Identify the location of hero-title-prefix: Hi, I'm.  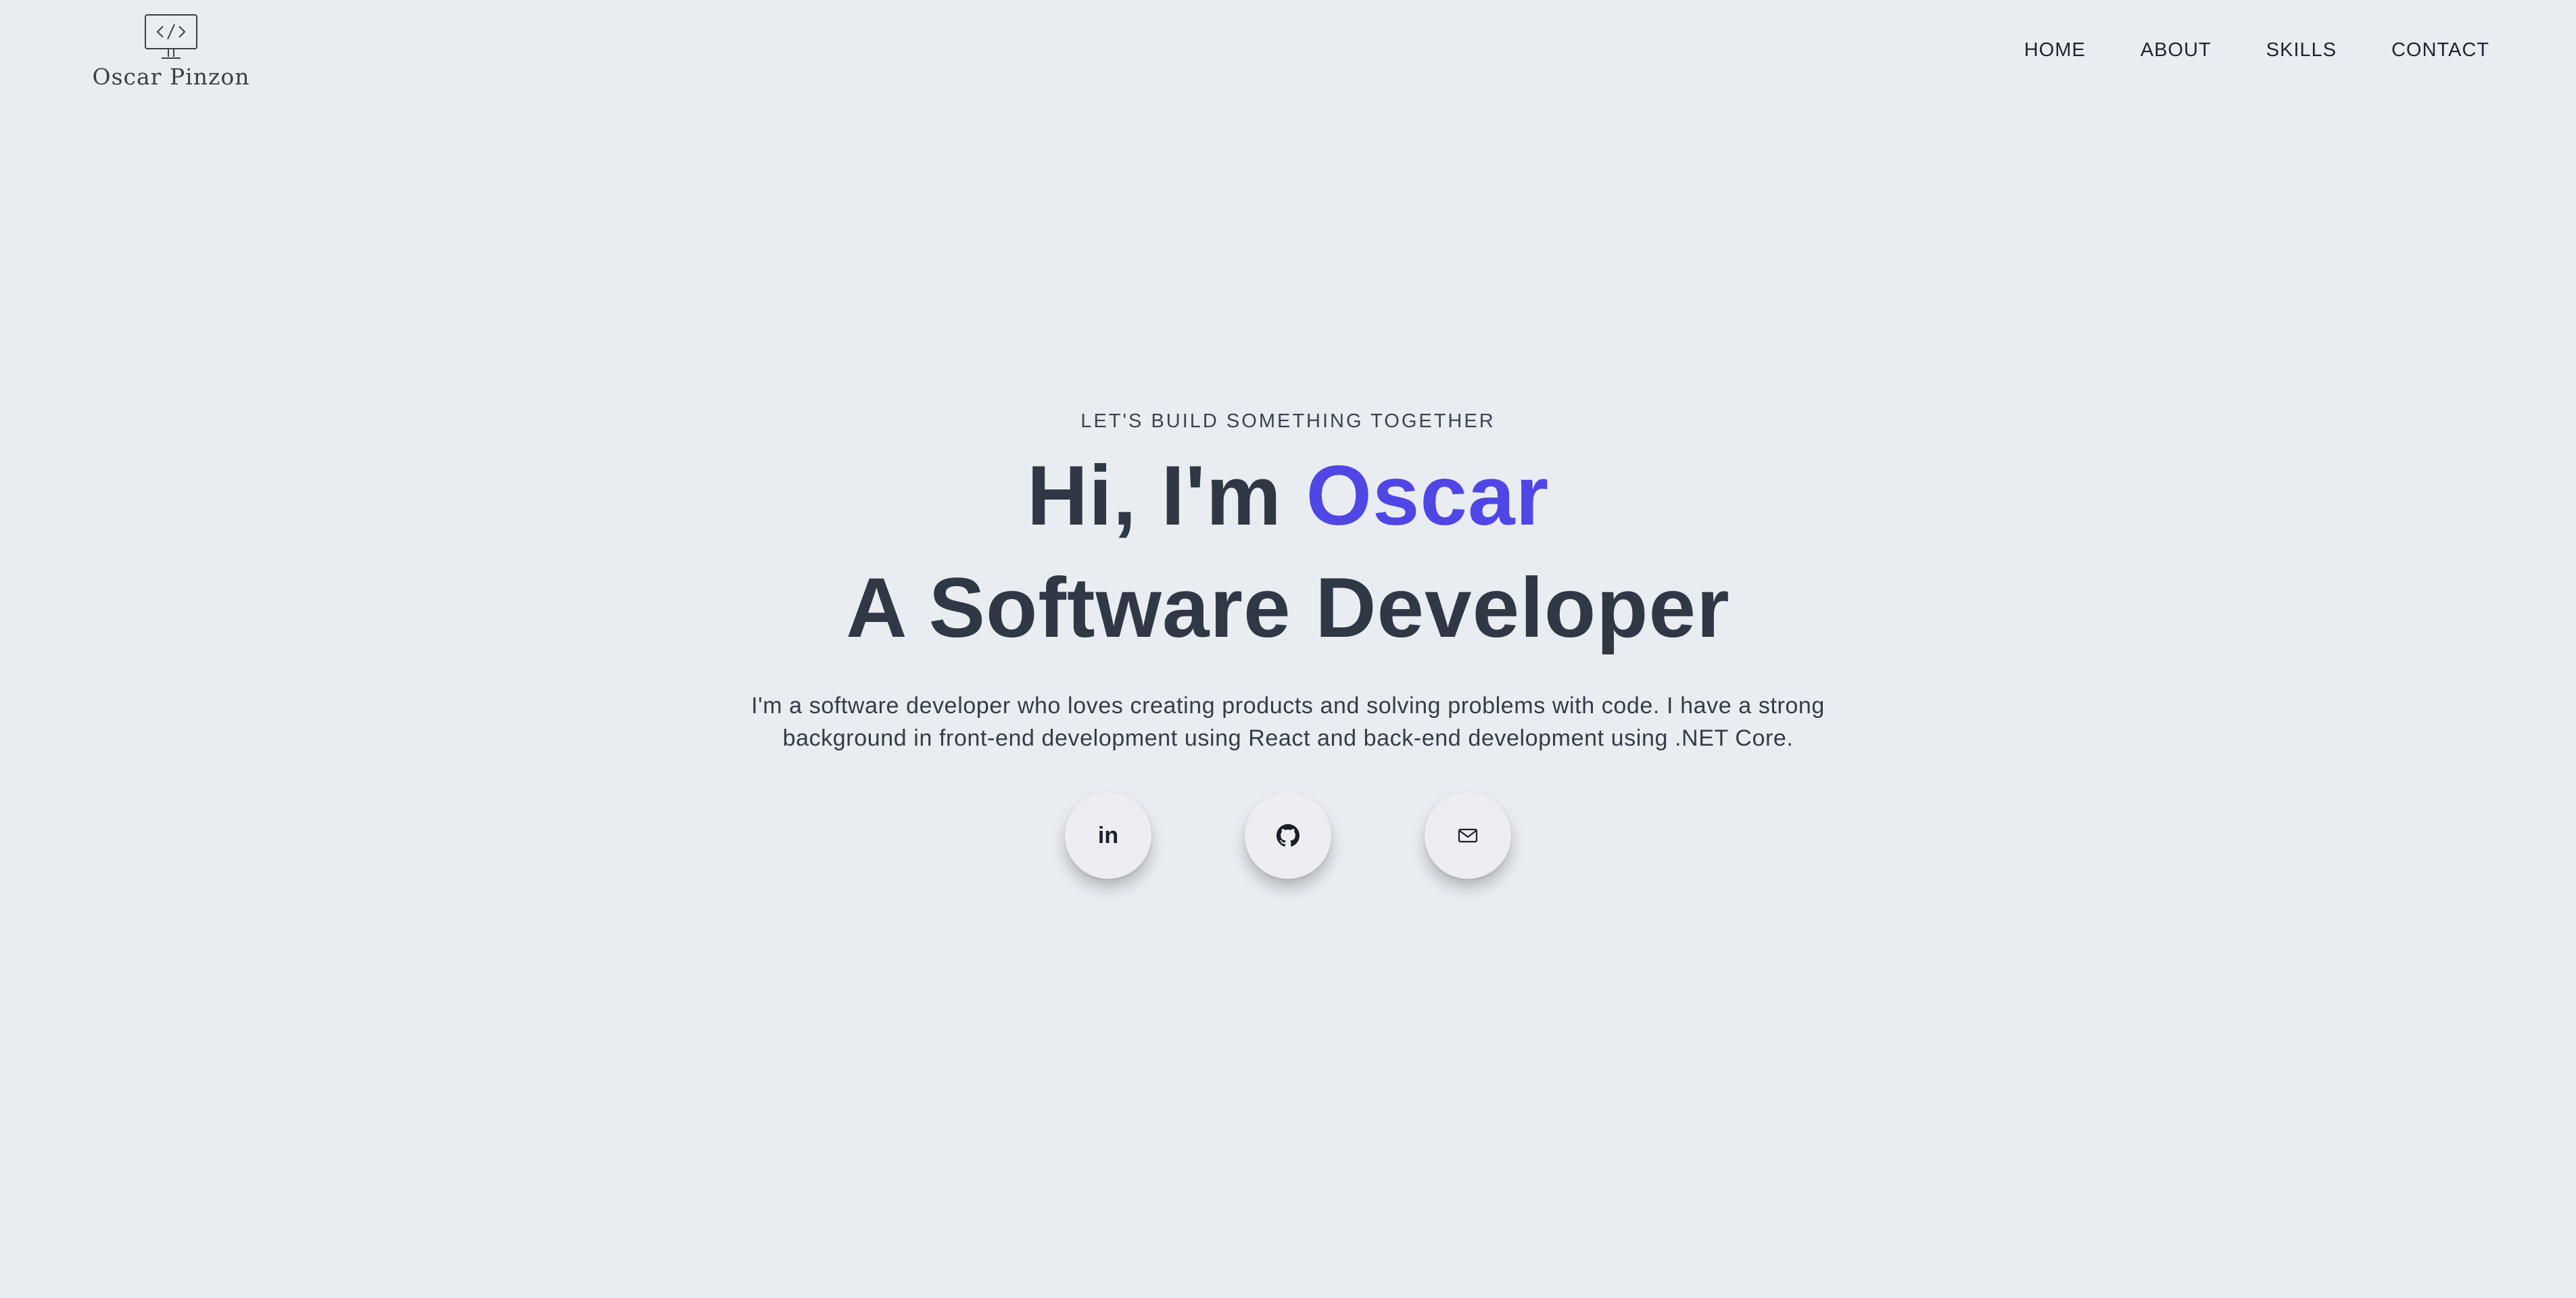
(1166, 496).